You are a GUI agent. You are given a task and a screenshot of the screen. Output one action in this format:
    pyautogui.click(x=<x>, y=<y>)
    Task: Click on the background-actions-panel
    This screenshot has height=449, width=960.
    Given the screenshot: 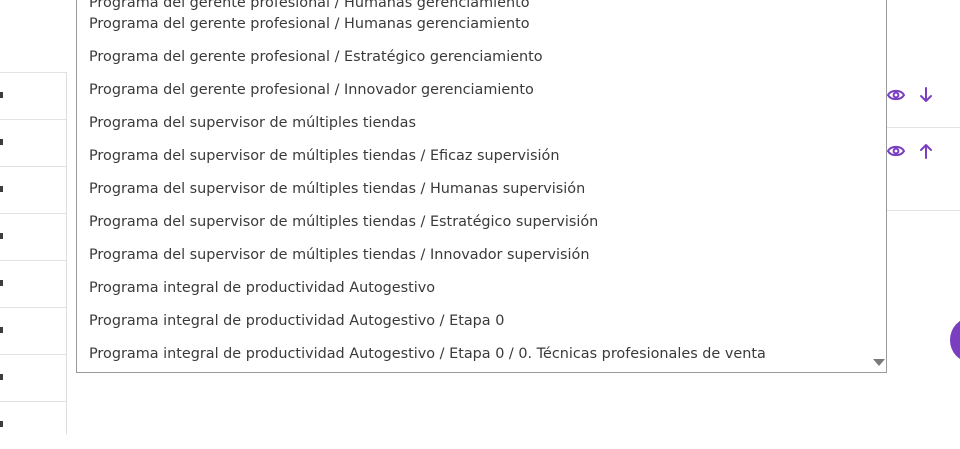 What is the action you would take?
    pyautogui.click(x=918, y=141)
    